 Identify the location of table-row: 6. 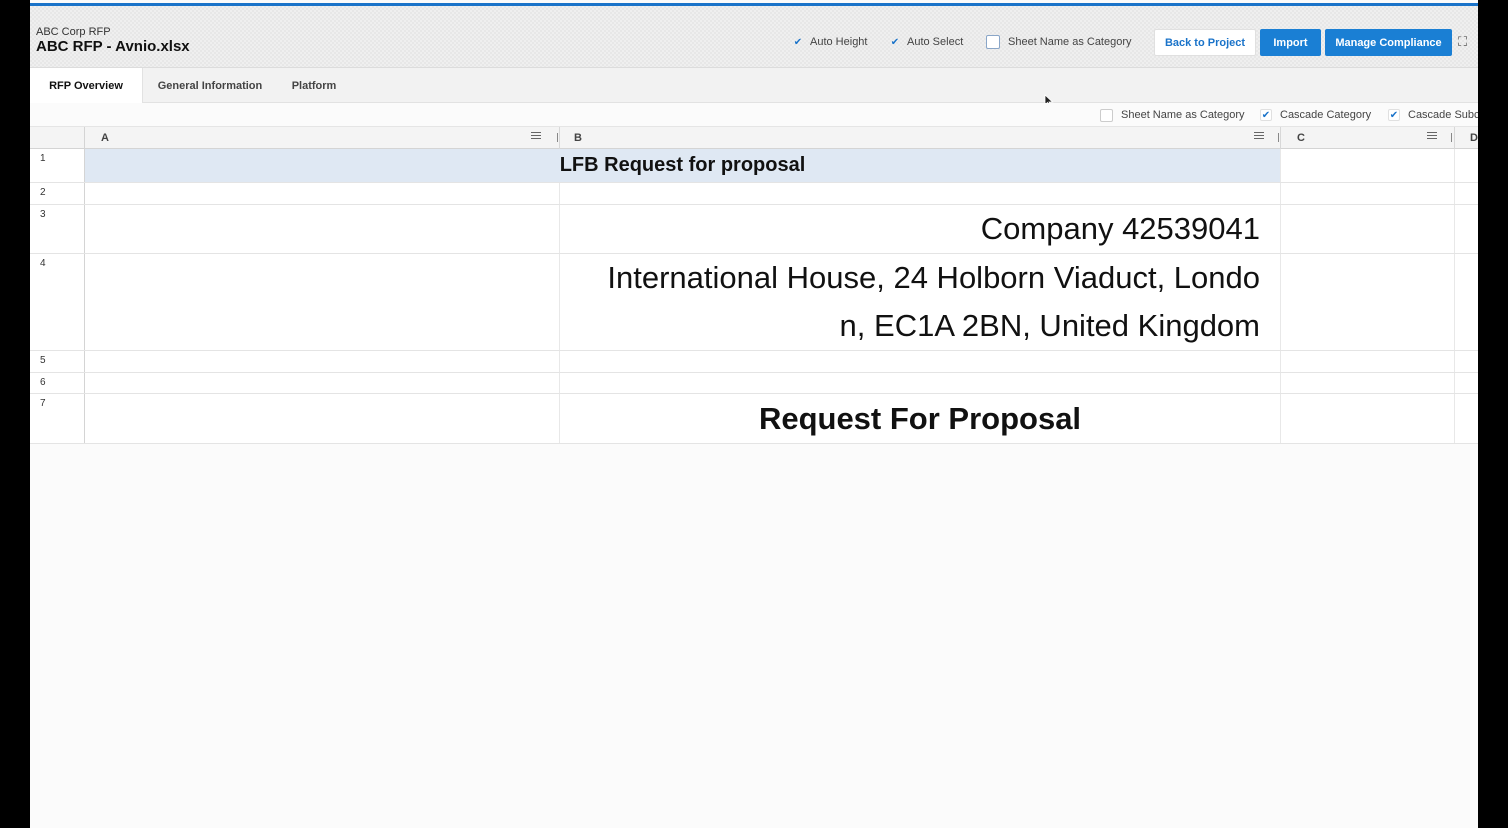
(754, 383).